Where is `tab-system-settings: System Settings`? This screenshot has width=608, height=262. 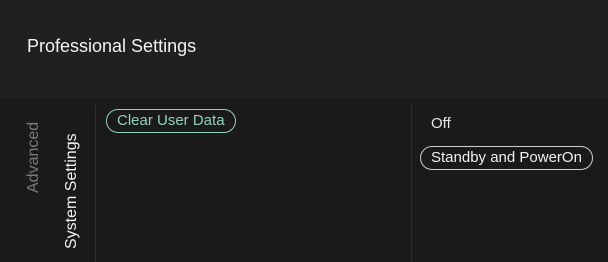
tab-system-settings: System Settings is located at coordinates (72, 191).